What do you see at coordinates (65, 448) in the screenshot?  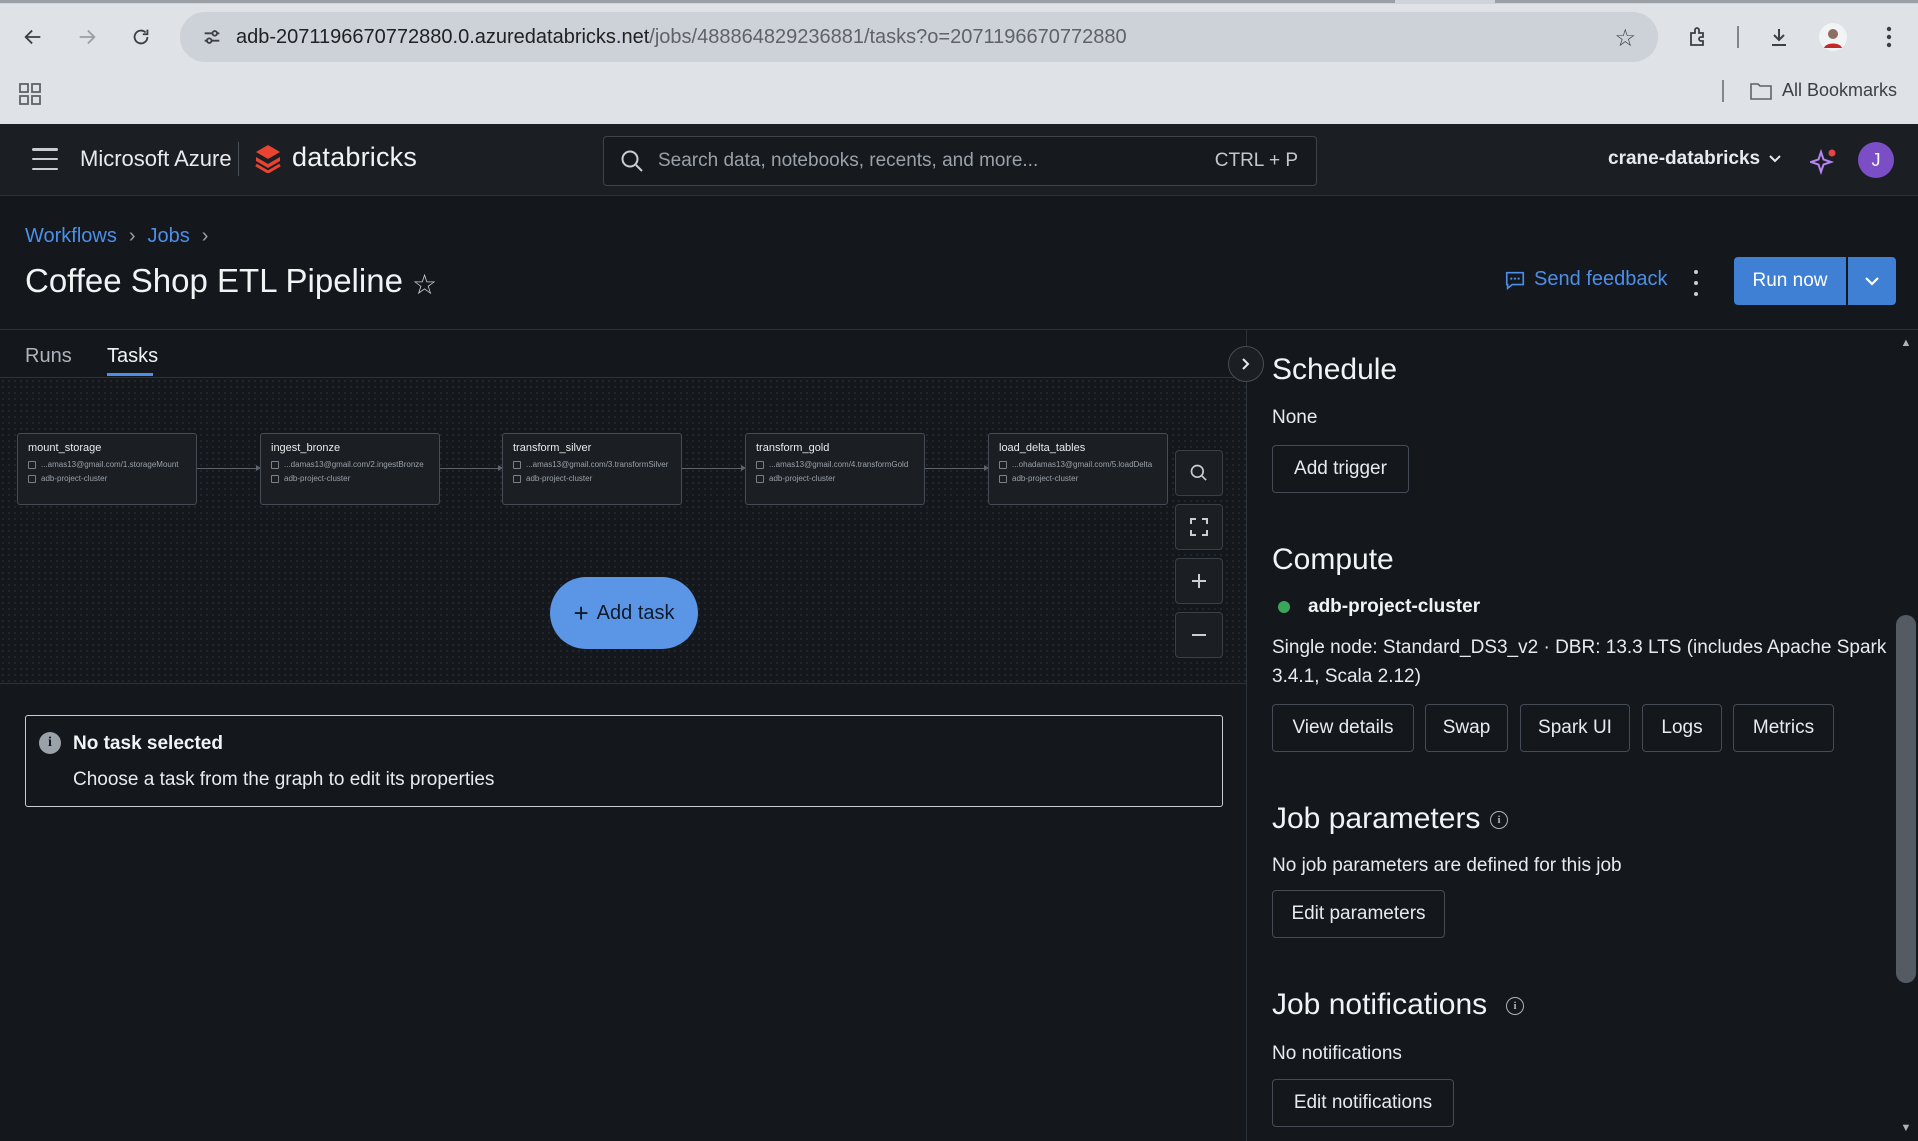 I see `task-node-name: mount_storage` at bounding box center [65, 448].